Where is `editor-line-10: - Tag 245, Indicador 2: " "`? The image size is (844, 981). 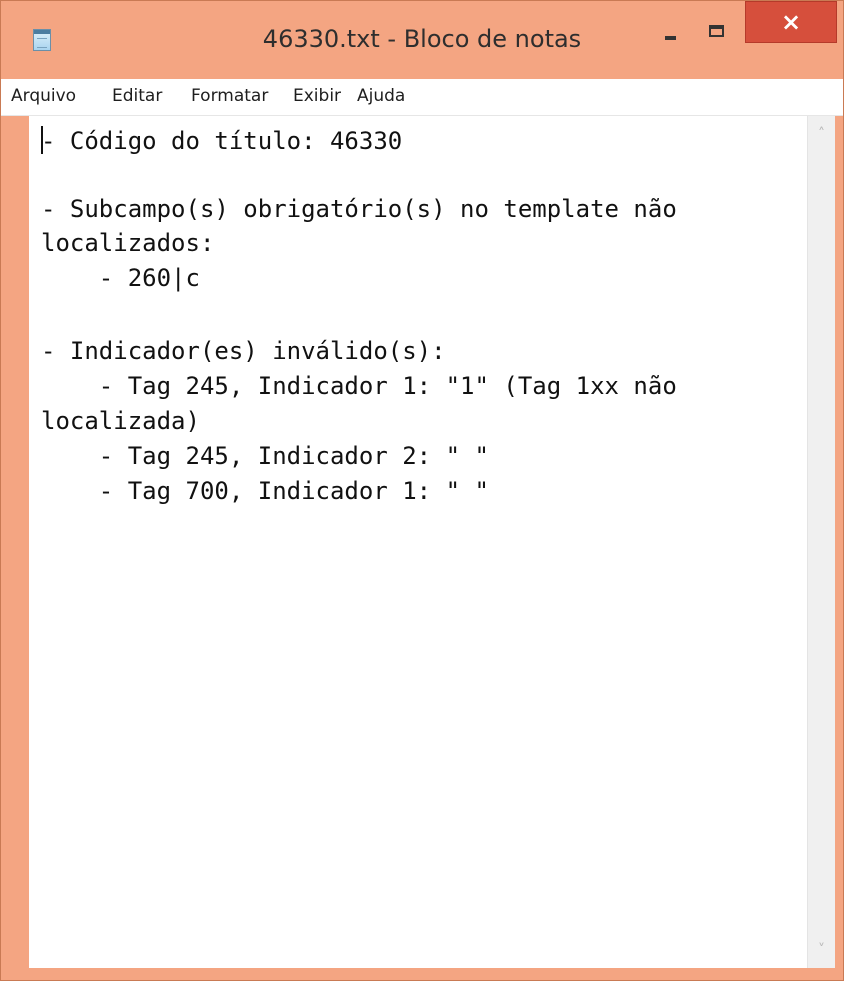 editor-line-10: - Tag 245, Indicador 2: " " is located at coordinates (265, 456).